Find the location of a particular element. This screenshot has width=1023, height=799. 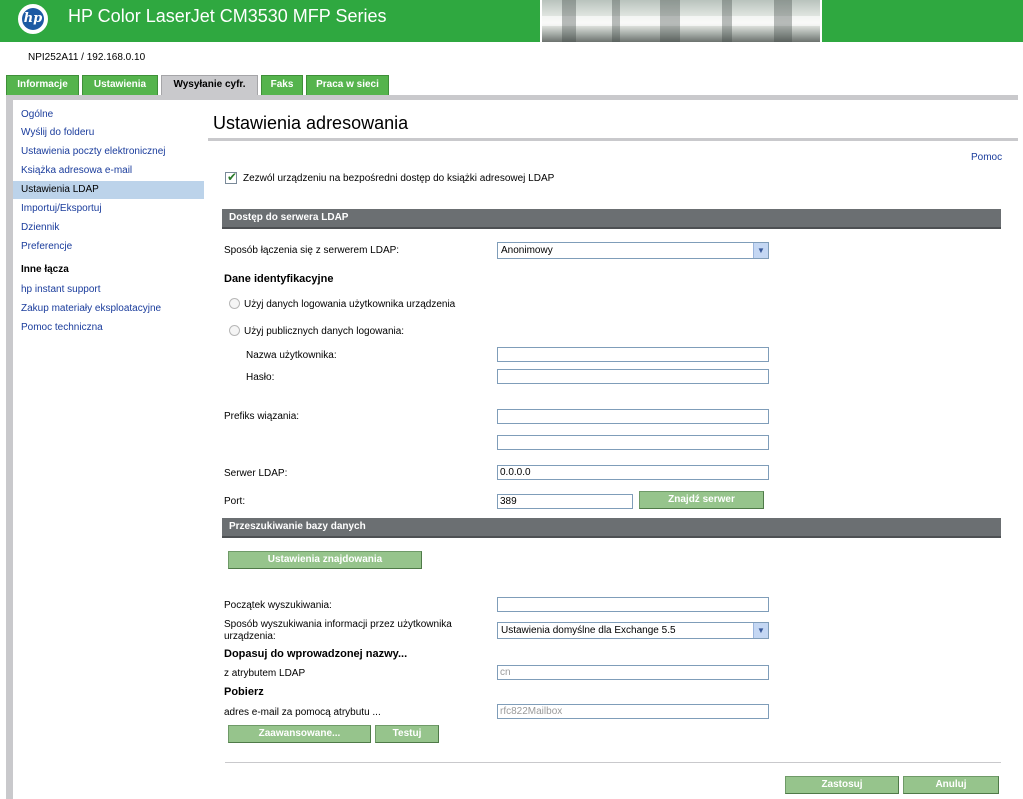

bind-method-select: Anonimowy ▼ is located at coordinates (633, 250).